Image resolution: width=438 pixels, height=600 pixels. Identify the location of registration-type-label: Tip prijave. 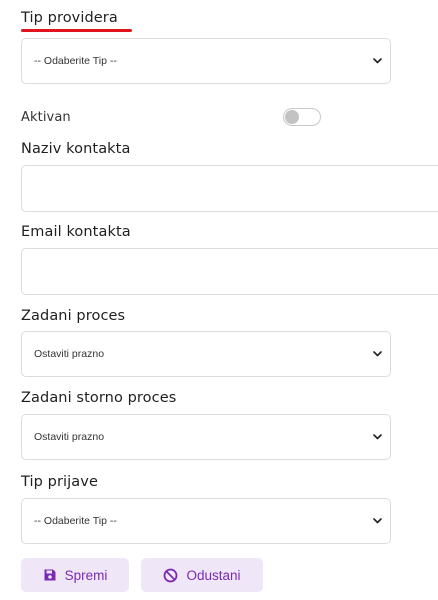
(59, 482).